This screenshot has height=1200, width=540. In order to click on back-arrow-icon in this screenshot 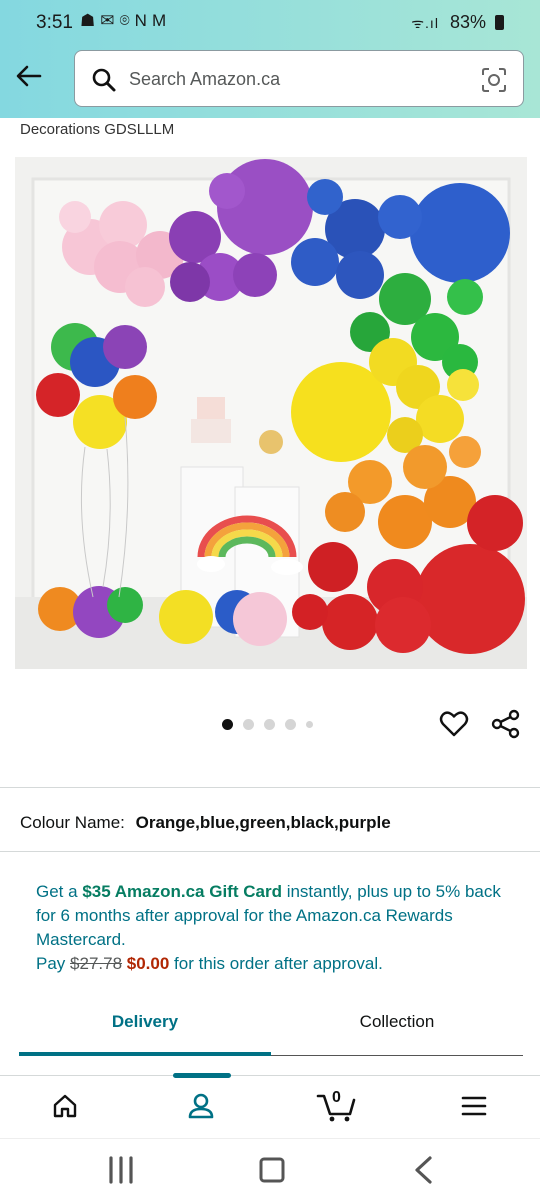, I will do `click(29, 76)`.